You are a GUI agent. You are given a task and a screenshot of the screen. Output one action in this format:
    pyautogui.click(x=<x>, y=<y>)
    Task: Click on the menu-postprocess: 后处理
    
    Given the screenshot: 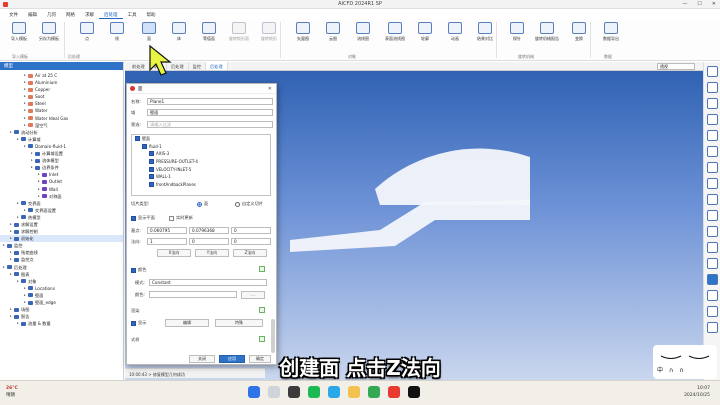 What is the action you would take?
    pyautogui.click(x=111, y=14)
    